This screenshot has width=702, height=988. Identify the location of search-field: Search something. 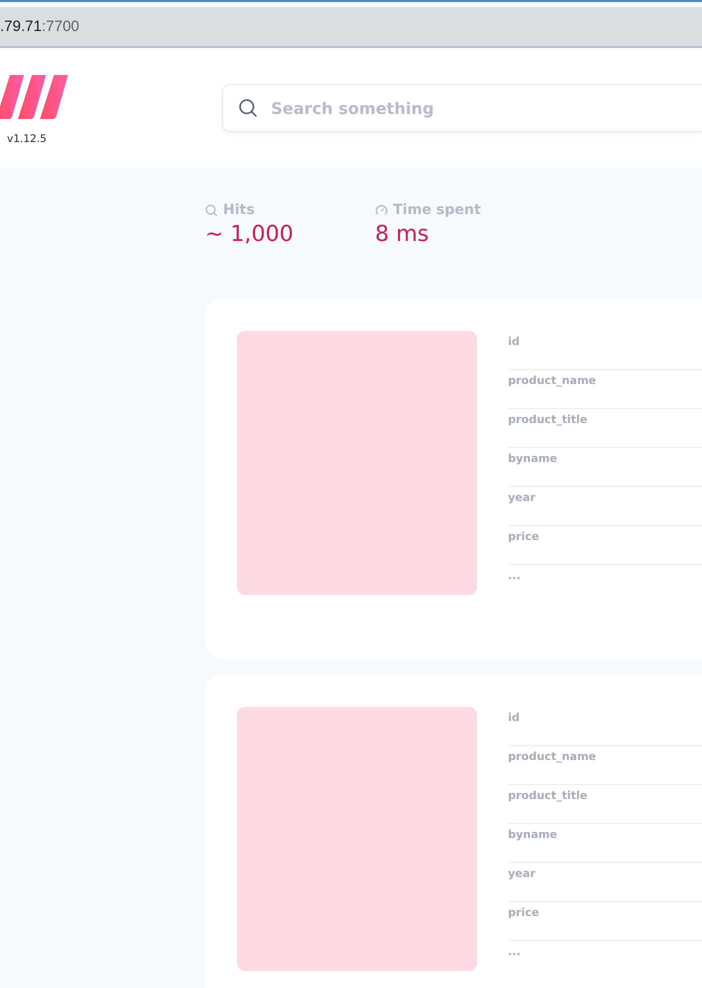
(462, 108).